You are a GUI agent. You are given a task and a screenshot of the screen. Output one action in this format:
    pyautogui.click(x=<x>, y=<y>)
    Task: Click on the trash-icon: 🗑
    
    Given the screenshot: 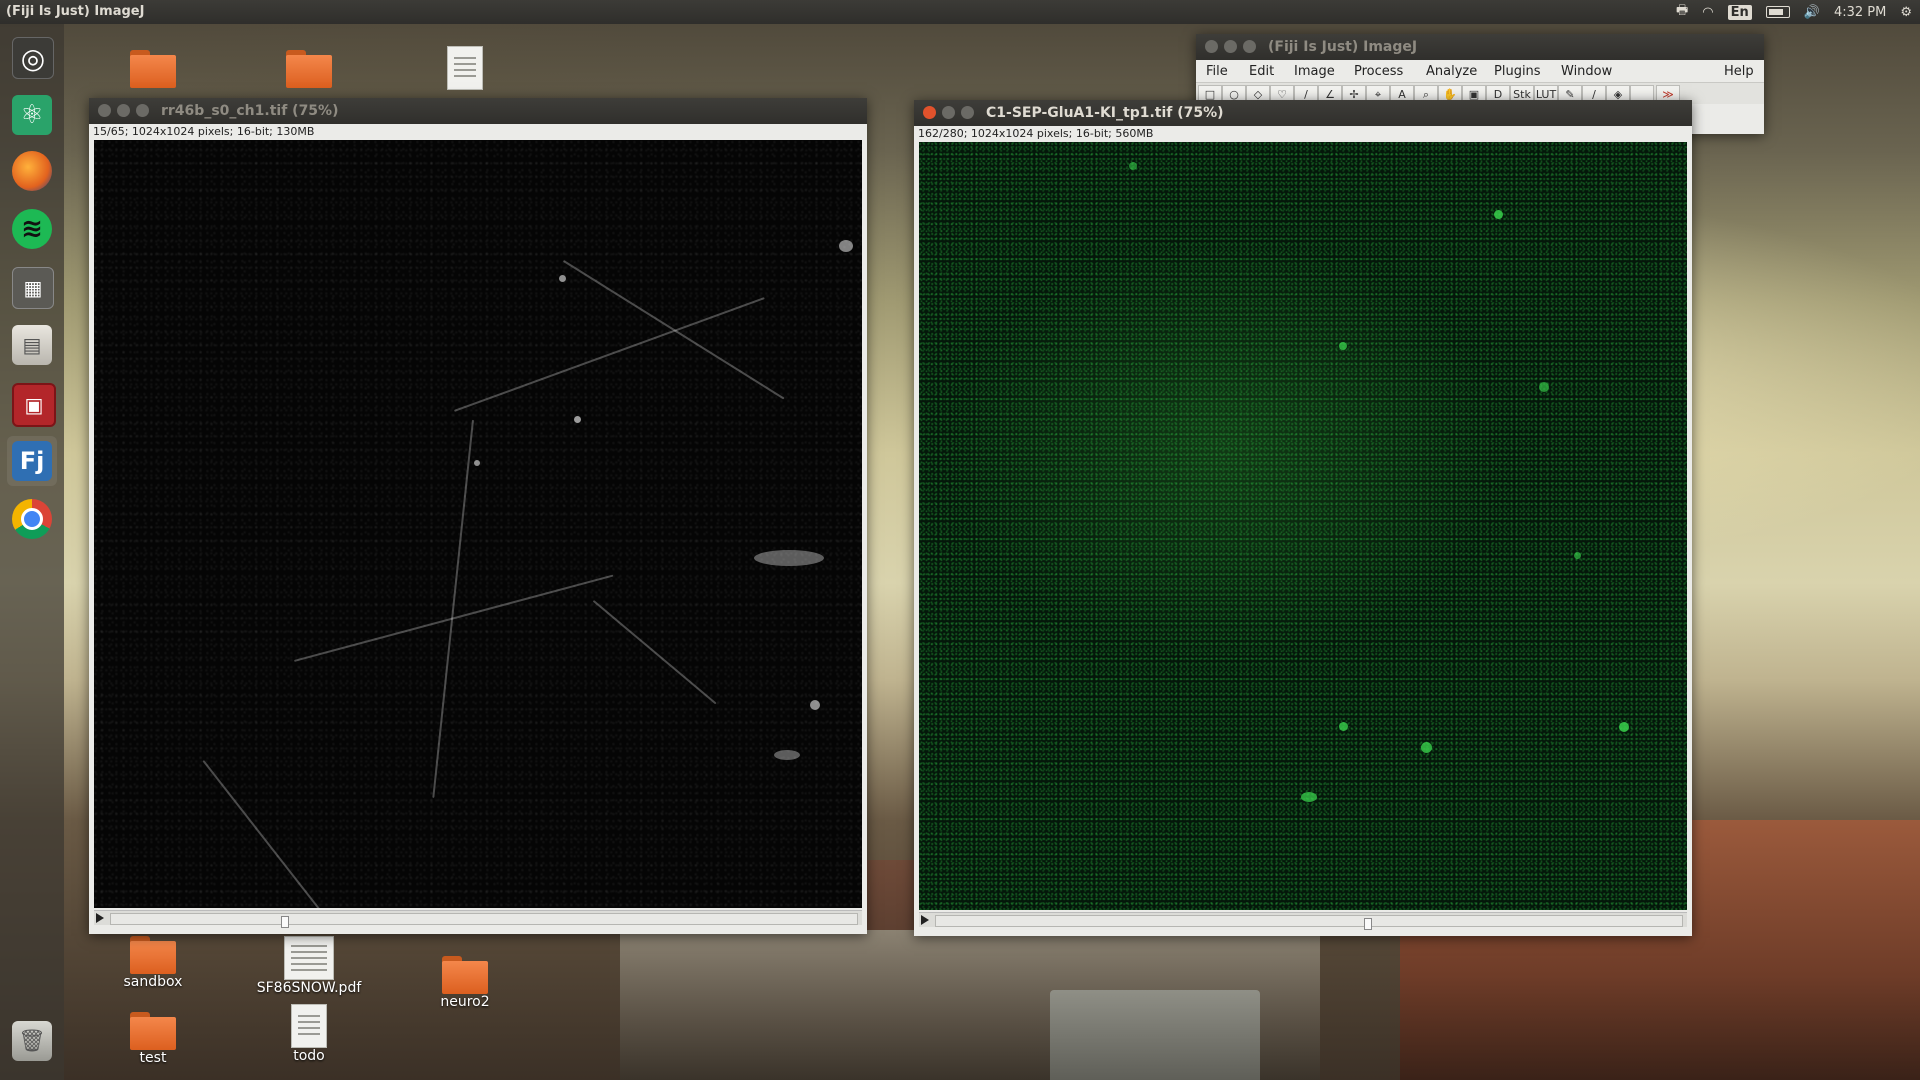 What is the action you would take?
    pyautogui.click(x=32, y=1041)
    